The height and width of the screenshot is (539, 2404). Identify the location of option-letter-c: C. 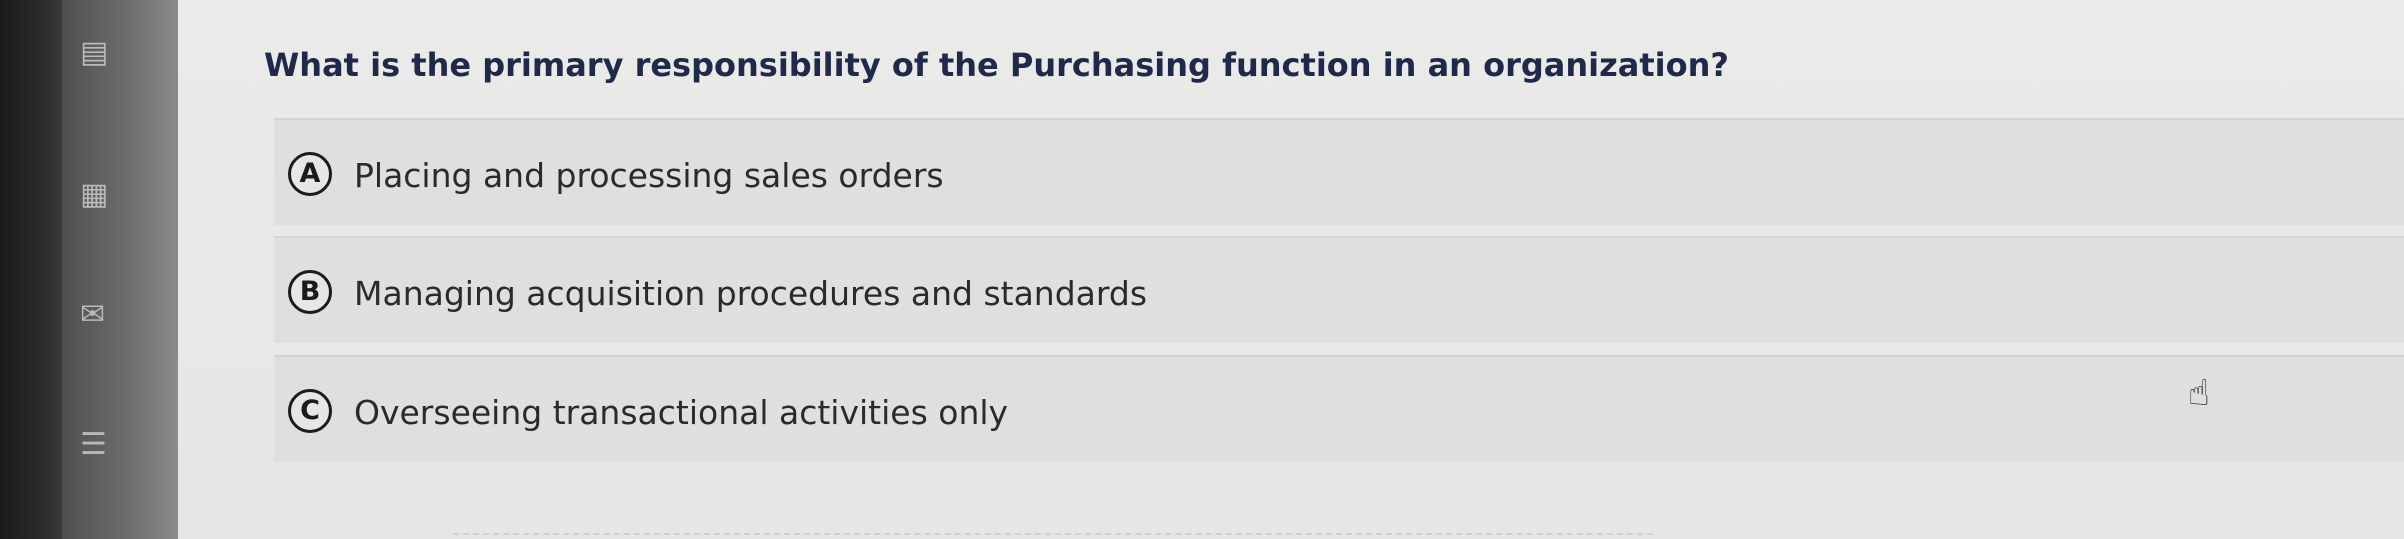
(310, 411).